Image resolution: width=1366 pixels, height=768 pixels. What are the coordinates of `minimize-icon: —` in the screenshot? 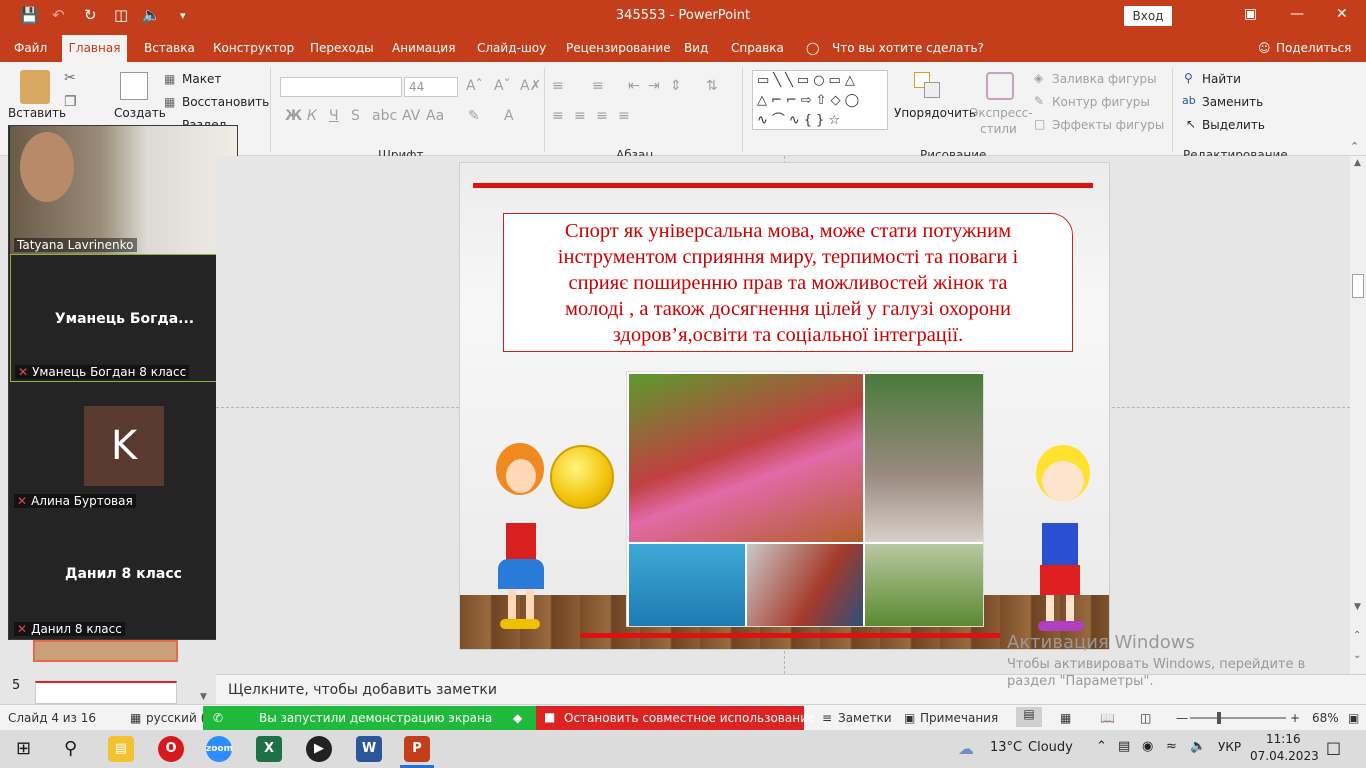 It's located at (1297, 14).